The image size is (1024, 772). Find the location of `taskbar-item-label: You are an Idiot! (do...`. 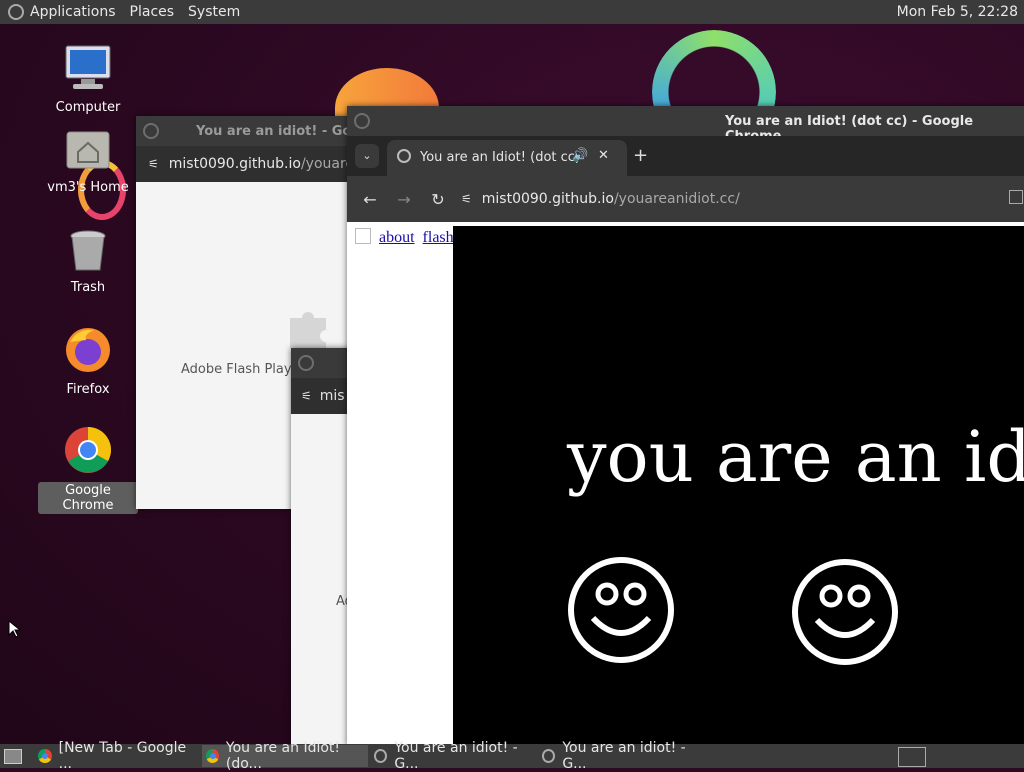

taskbar-item-label: You are an Idiot! (do... is located at coordinates (283, 756).